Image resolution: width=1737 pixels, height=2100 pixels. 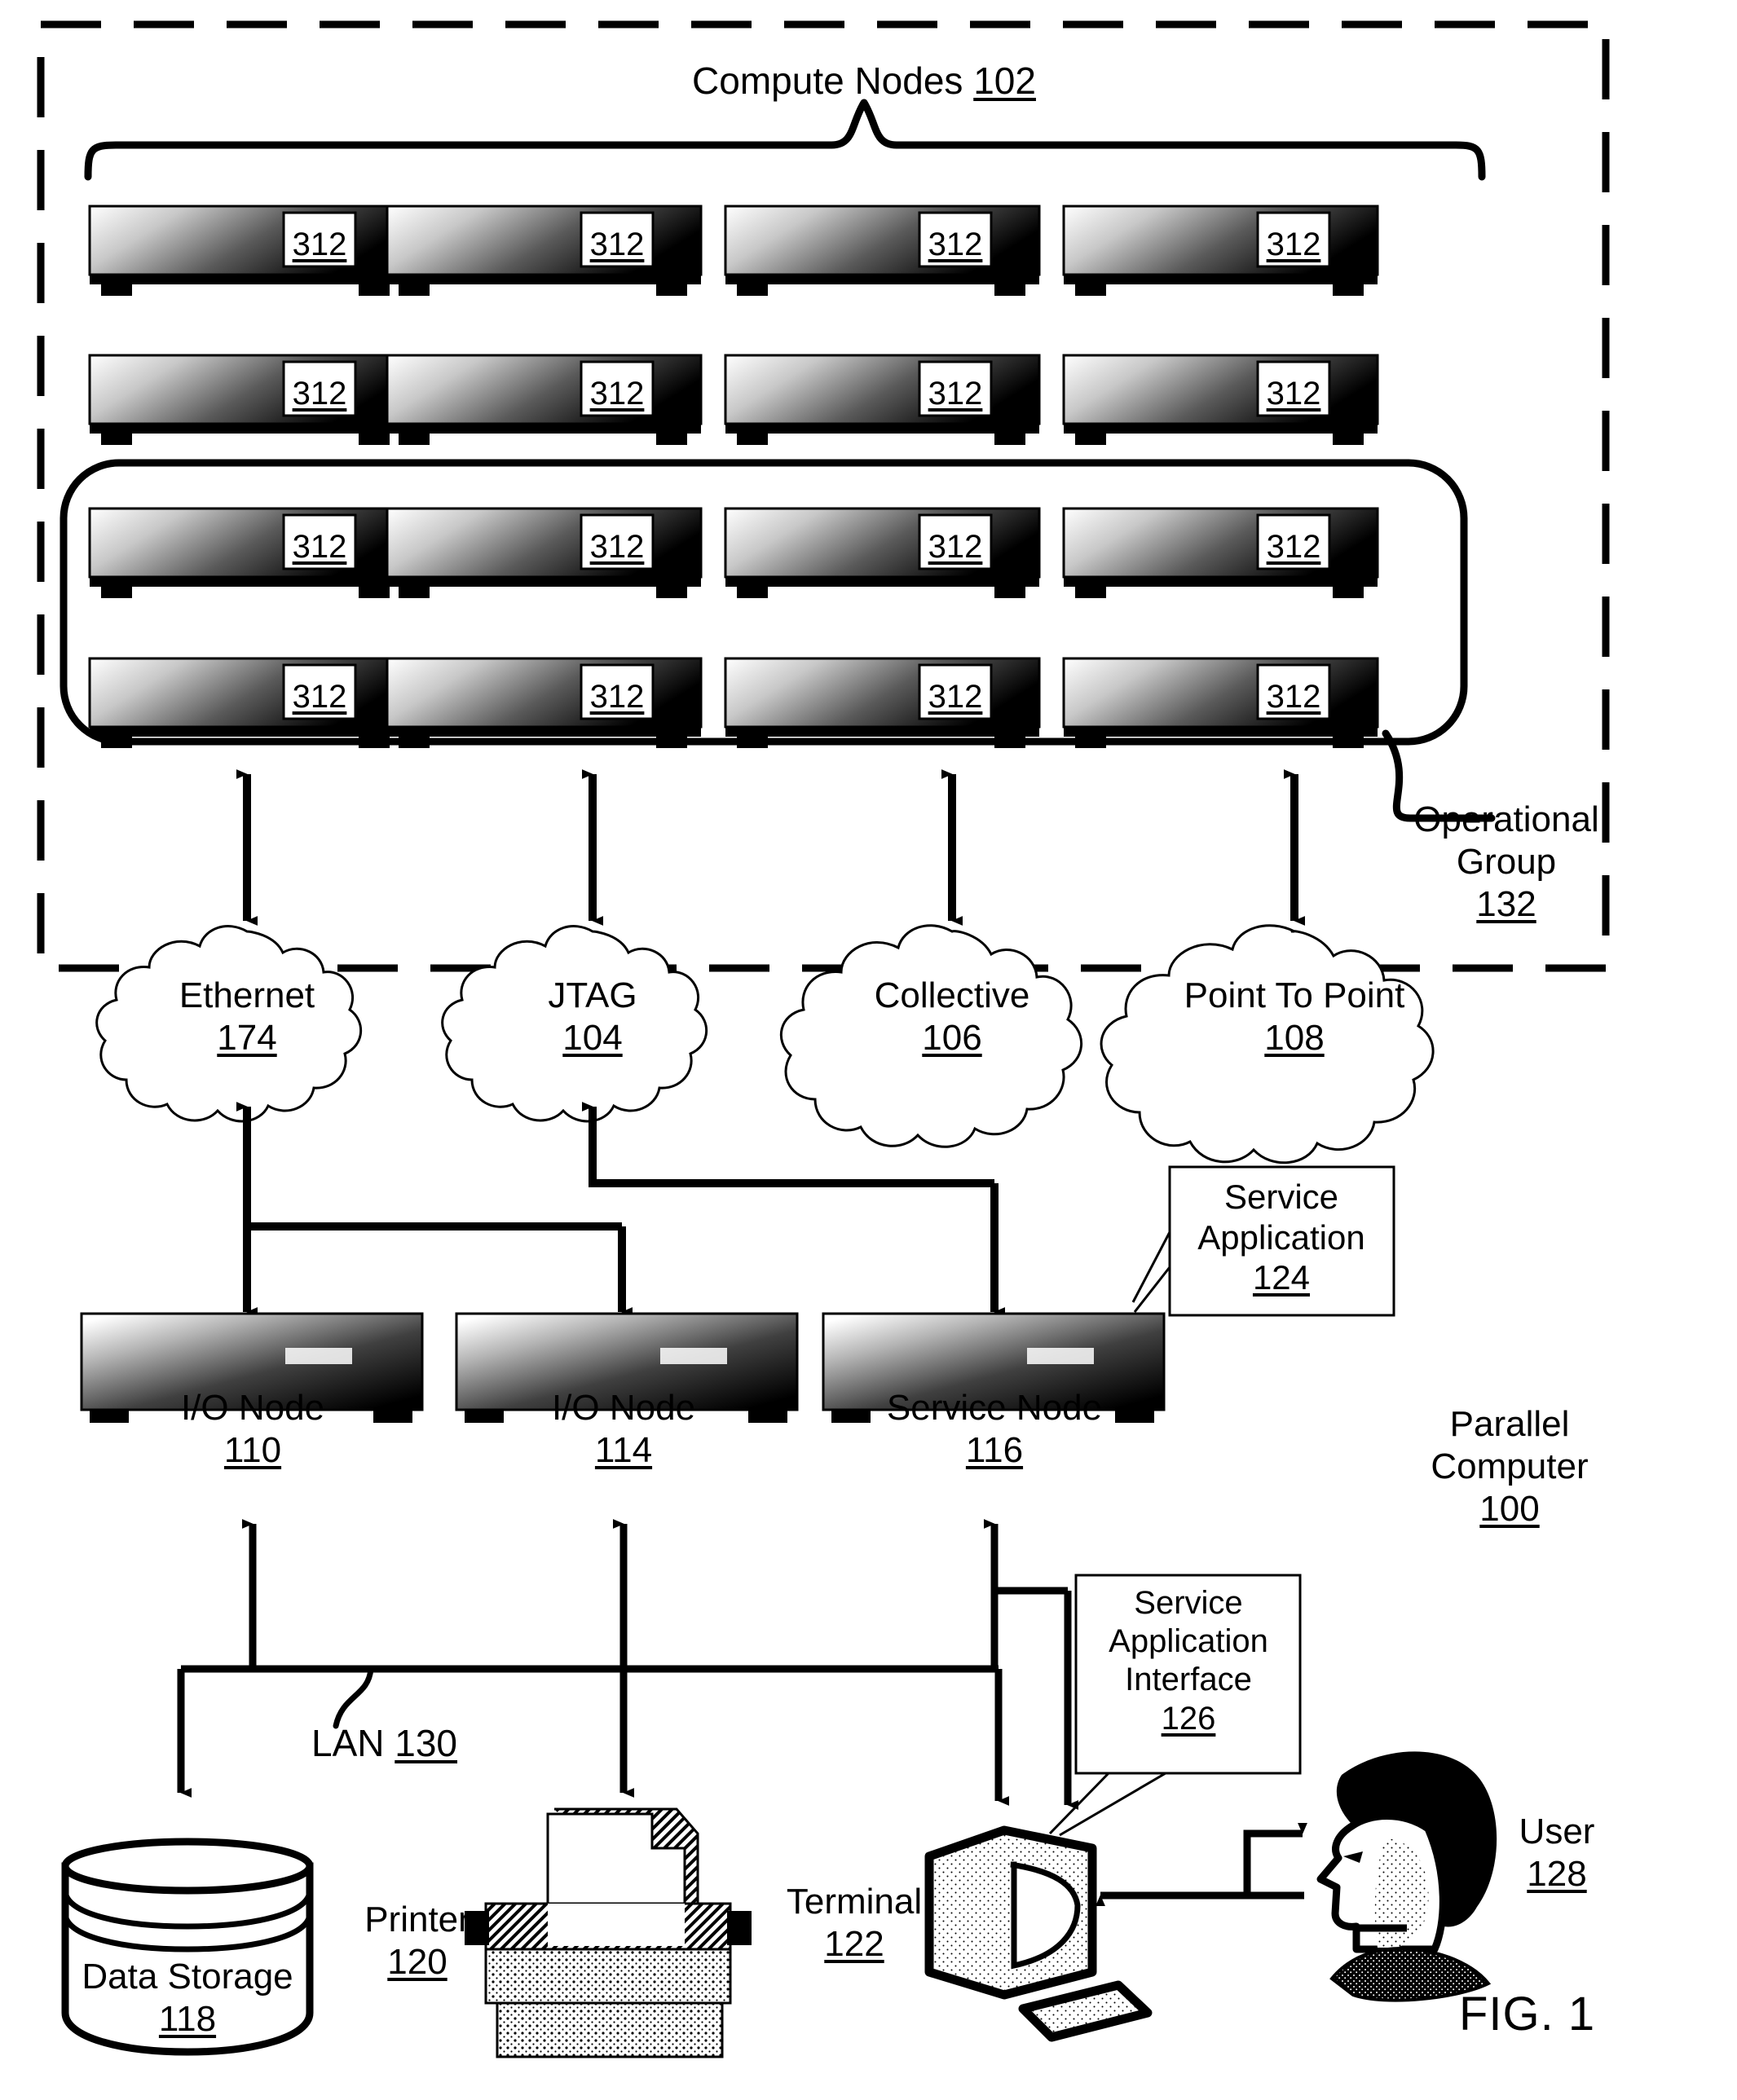 What do you see at coordinates (1189, 1718) in the screenshot?
I see `sai-ref: 126` at bounding box center [1189, 1718].